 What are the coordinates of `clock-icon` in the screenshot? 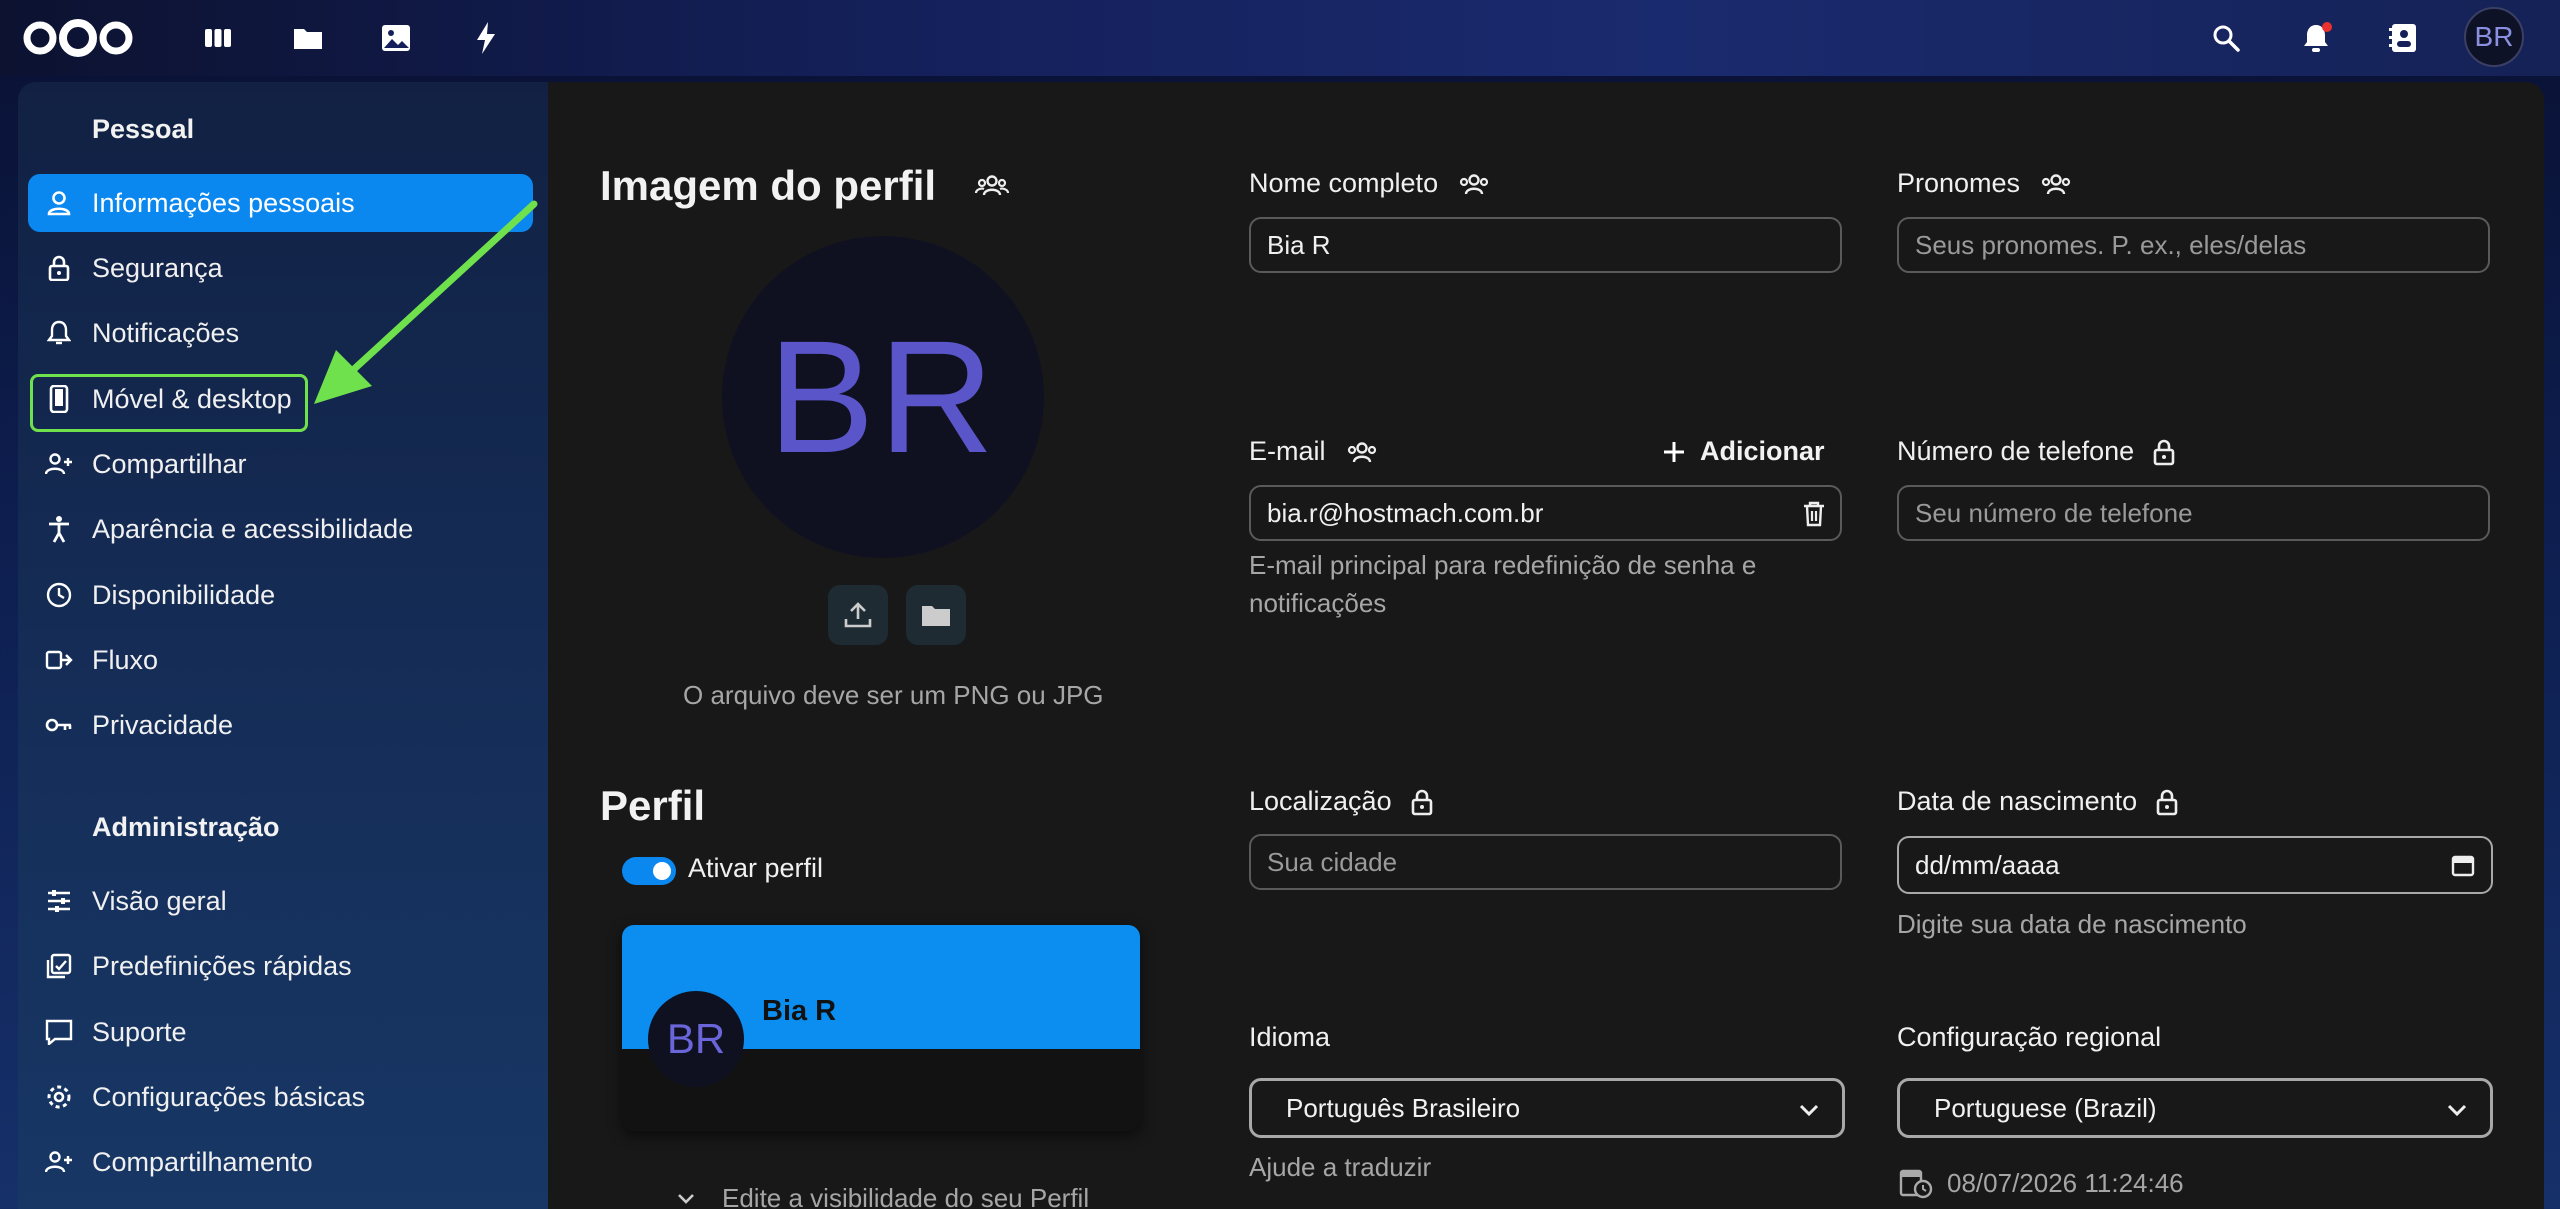 It's located at (59, 595).